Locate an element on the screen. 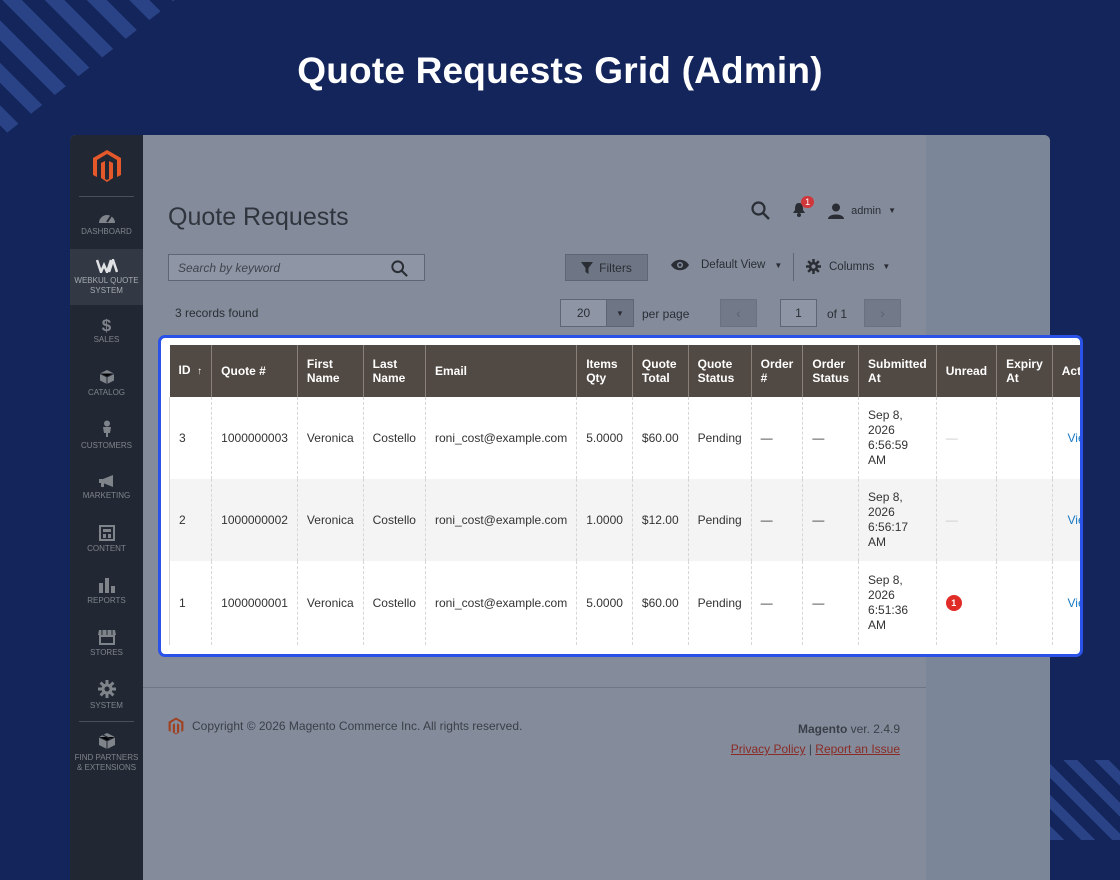  column-header-order-status: Order Status is located at coordinates (830, 371).